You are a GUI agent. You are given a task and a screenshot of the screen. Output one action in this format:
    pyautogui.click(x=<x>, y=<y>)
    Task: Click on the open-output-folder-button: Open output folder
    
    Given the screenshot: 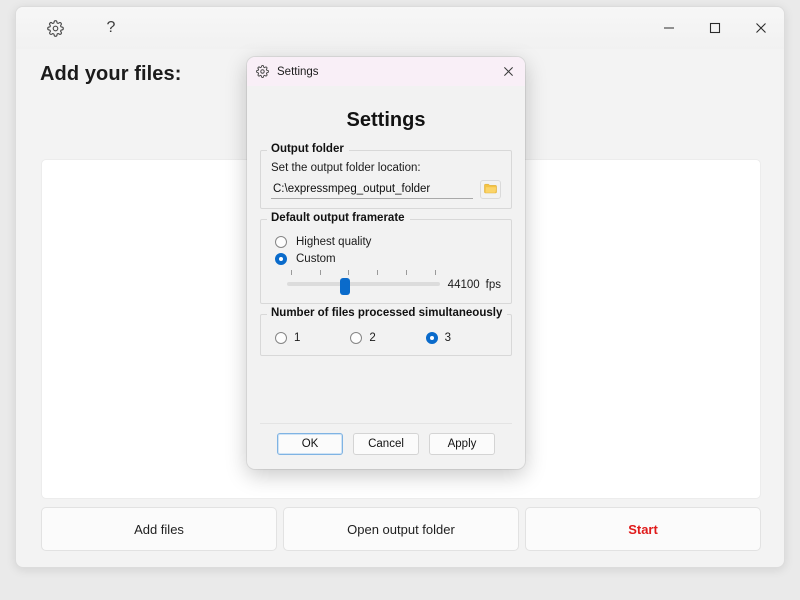 What is the action you would take?
    pyautogui.click(x=401, y=529)
    